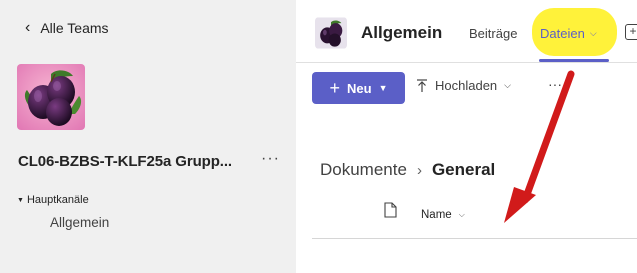  Describe the element at coordinates (463, 169) in the screenshot. I see `breadcrumb-current: General` at that location.